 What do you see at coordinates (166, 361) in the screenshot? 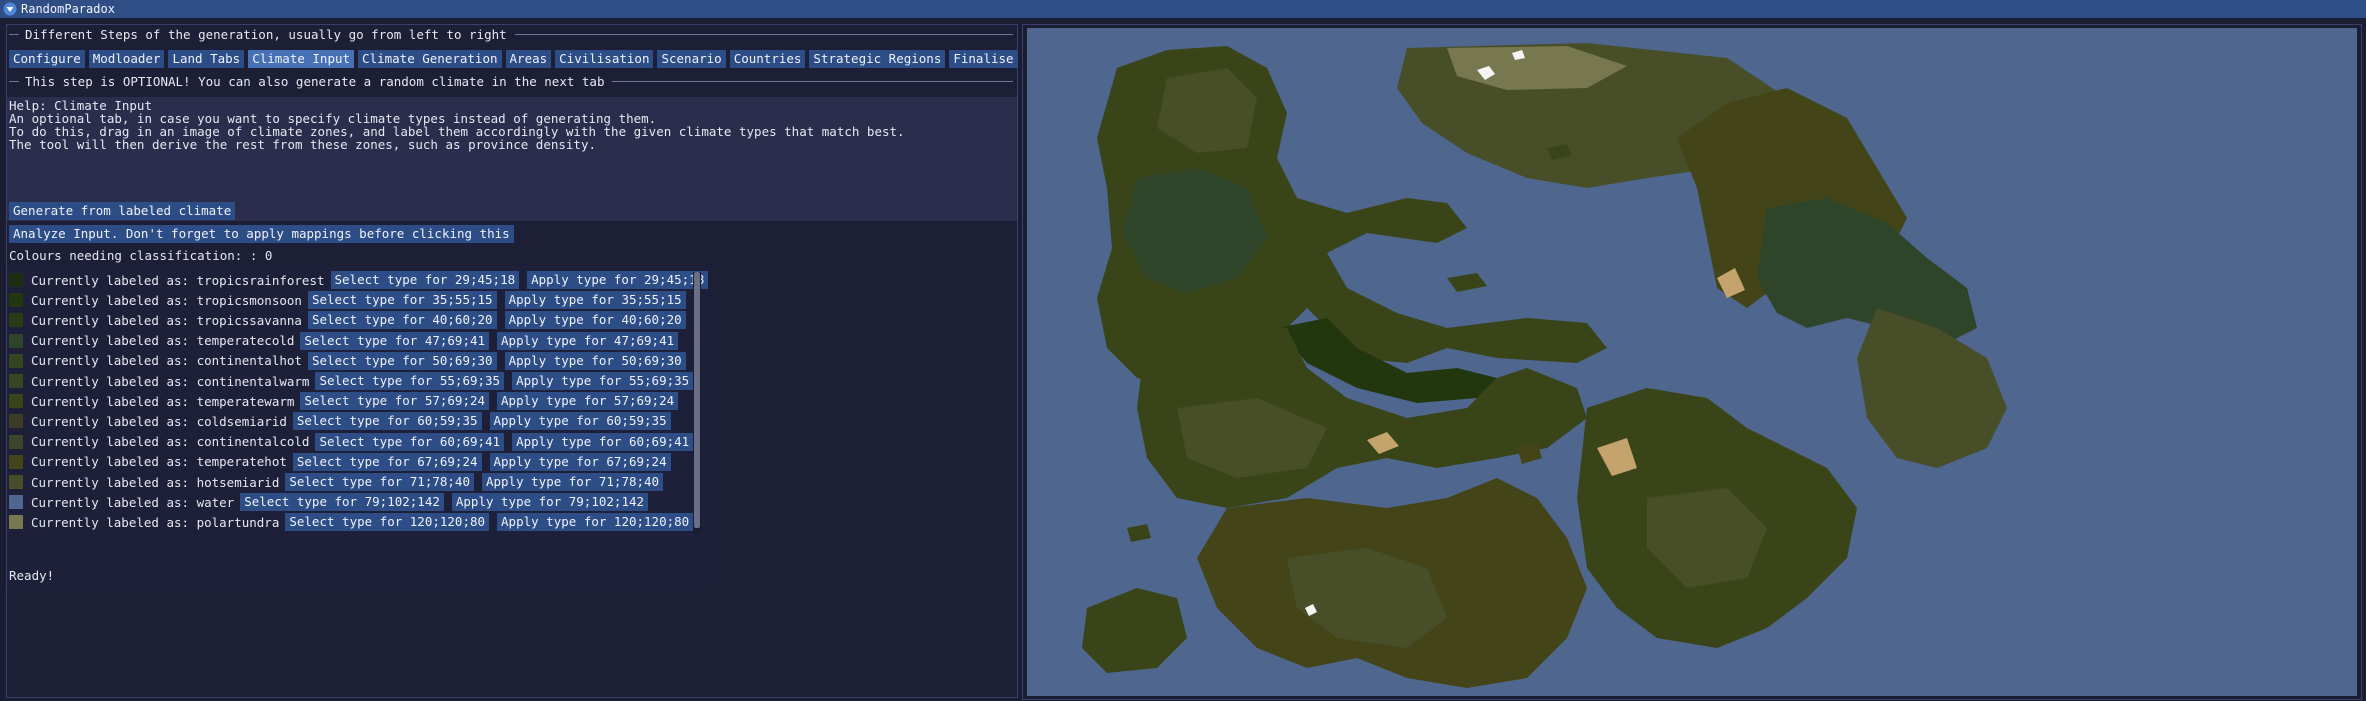
I see `climate-label: Currently labeled as: continentalhot` at bounding box center [166, 361].